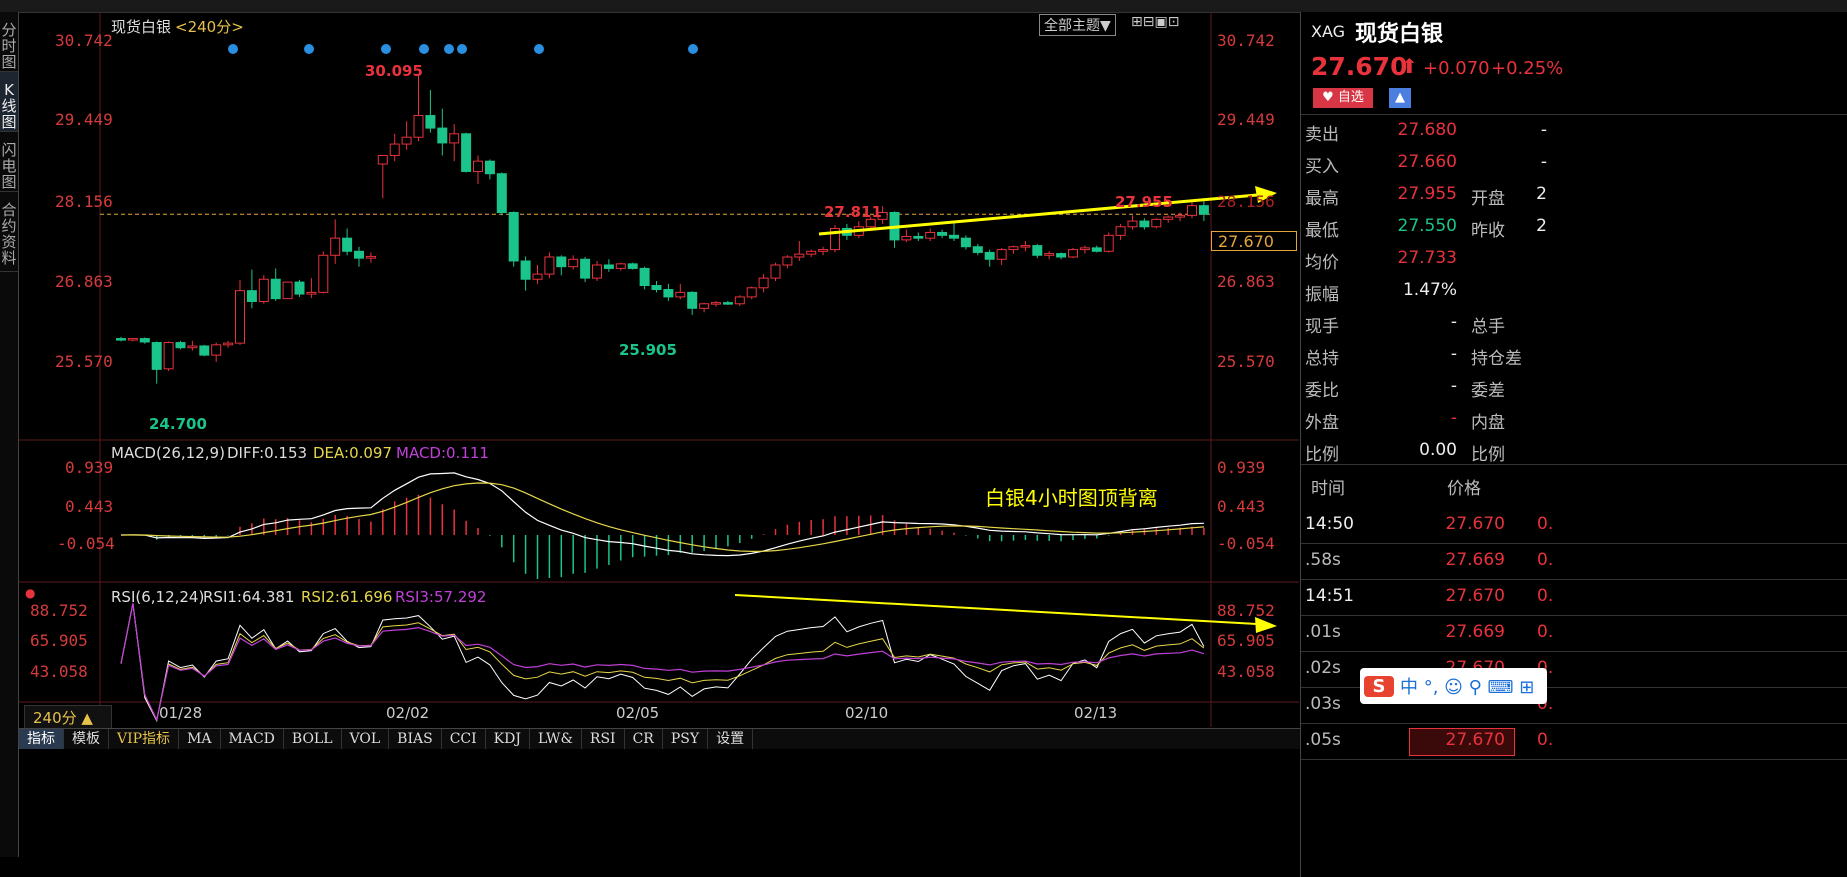 The height and width of the screenshot is (877, 1847). What do you see at coordinates (1464, 489) in the screenshot?
I see `ticks-price-header: 价格` at bounding box center [1464, 489].